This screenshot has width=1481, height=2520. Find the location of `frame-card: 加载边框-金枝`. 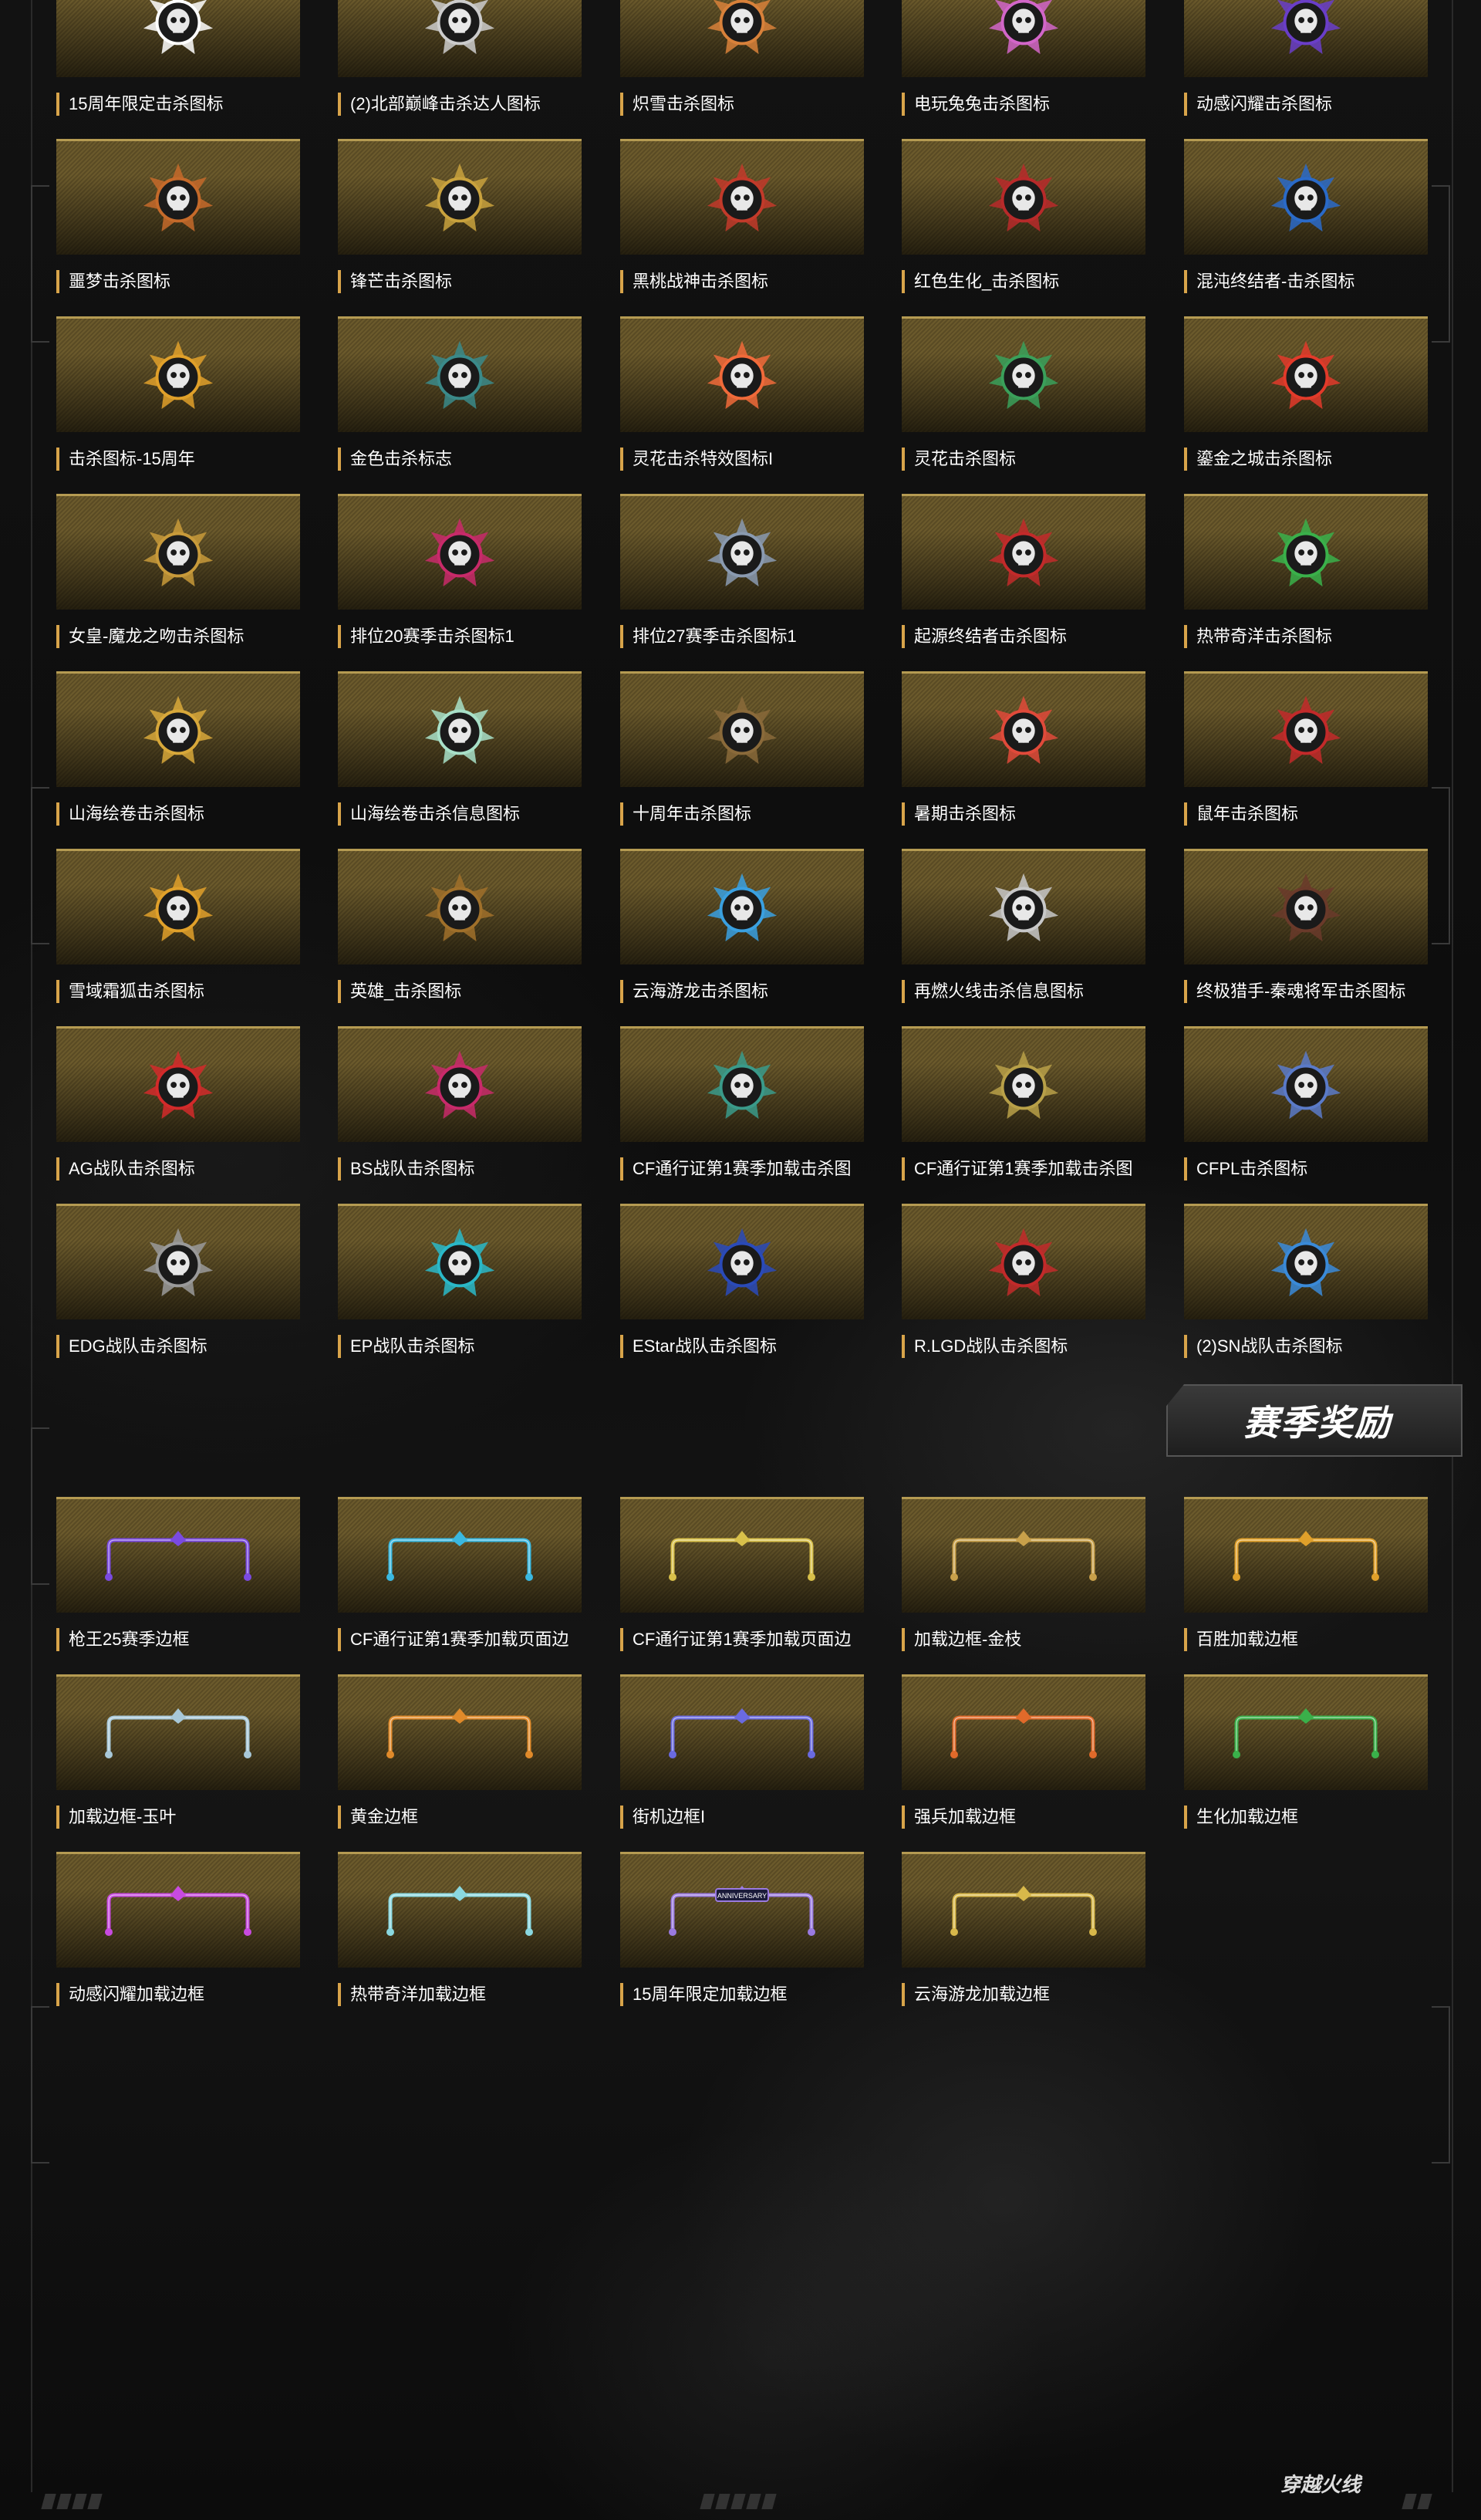

frame-card: 加载边框-金枝 is located at coordinates (1023, 1578).